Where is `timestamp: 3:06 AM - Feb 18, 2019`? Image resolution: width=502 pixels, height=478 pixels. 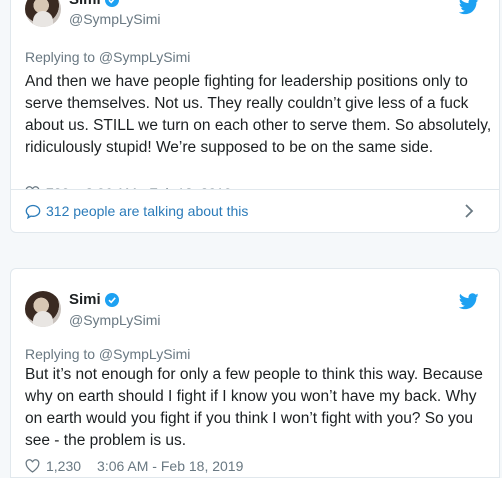
timestamp: 3:06 AM - Feb 18, 2019 is located at coordinates (170, 466).